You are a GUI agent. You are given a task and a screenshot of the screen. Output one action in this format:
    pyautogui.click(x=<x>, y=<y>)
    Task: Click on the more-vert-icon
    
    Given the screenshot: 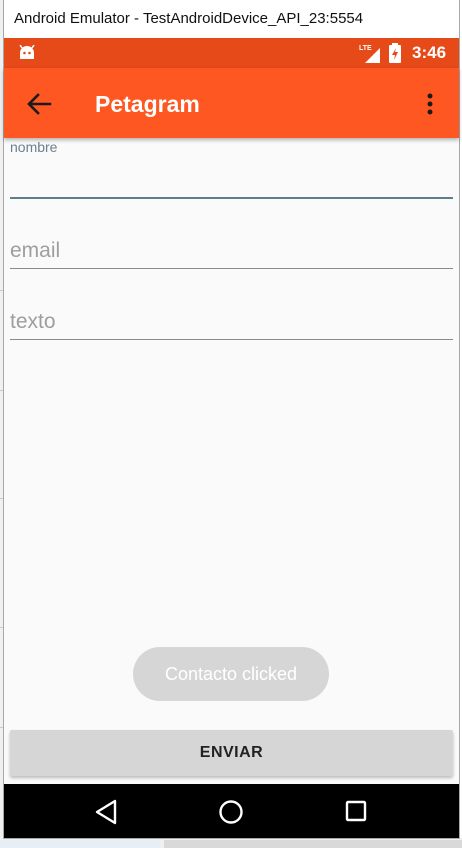 What is the action you would take?
    pyautogui.click(x=430, y=104)
    